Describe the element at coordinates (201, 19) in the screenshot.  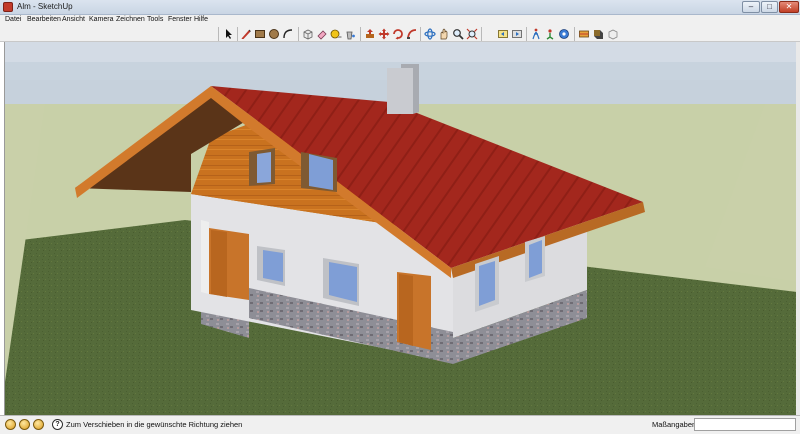
I see `menu-hilfe: Hilfe` at that location.